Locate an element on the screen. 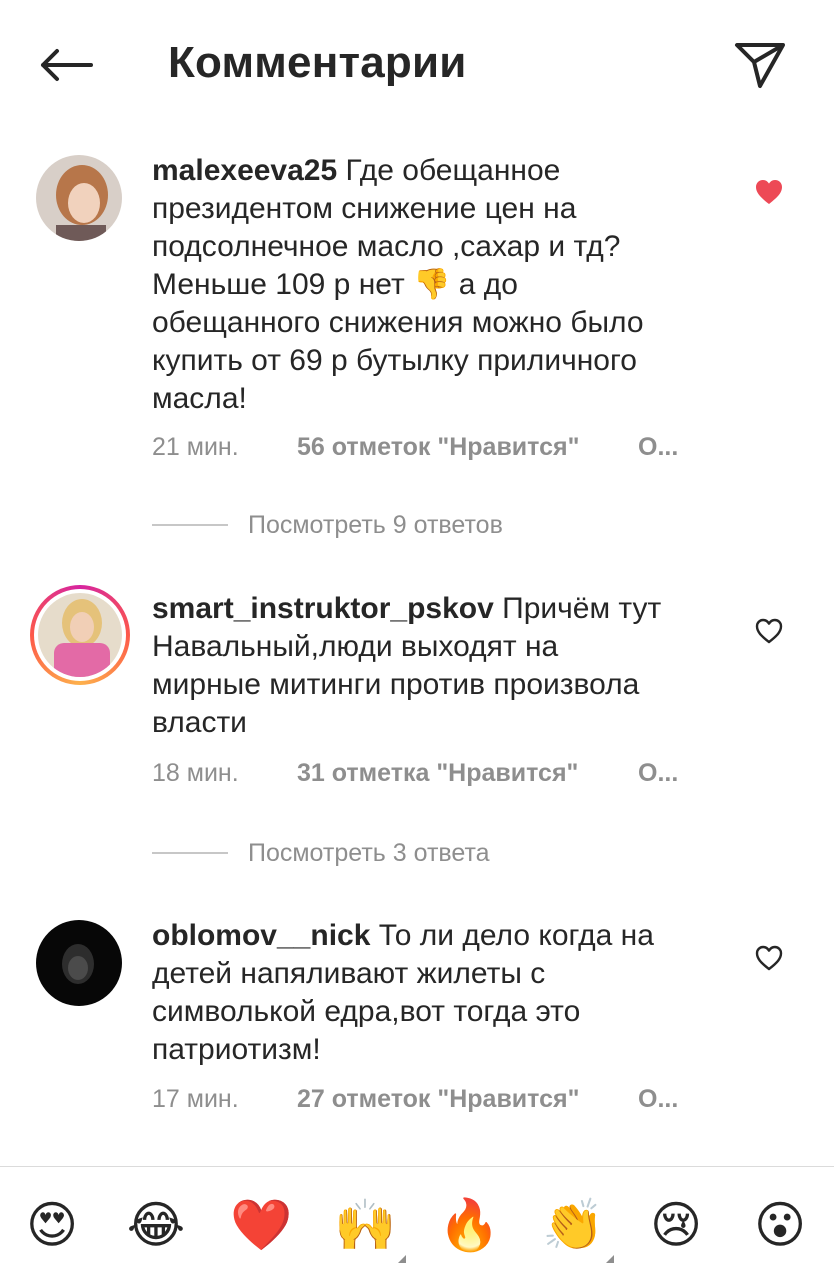 The image size is (834, 1280). comment-time: 21 мин. is located at coordinates (195, 447).